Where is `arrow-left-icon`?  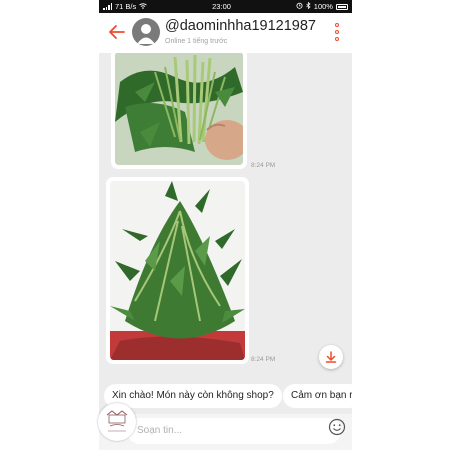 arrow-left-icon is located at coordinates (117, 32).